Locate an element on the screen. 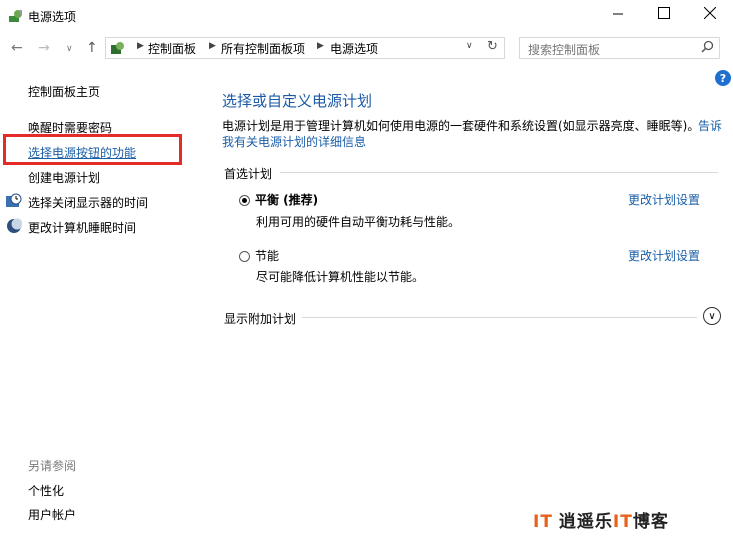 Image resolution: width=733 pixels, height=538 pixels. site-watermark-logo: IT 逍遥乐IT博客 is located at coordinates (601, 519).